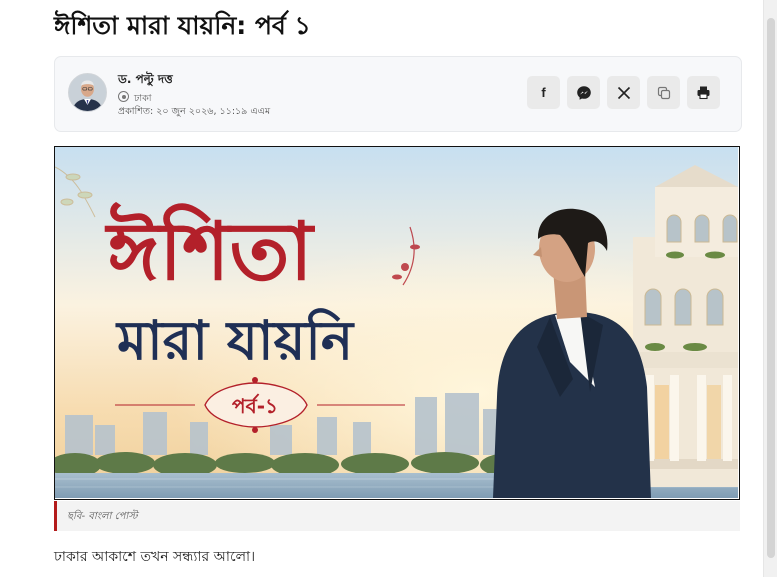  Describe the element at coordinates (87, 92) in the screenshot. I see `author-avatar` at that location.